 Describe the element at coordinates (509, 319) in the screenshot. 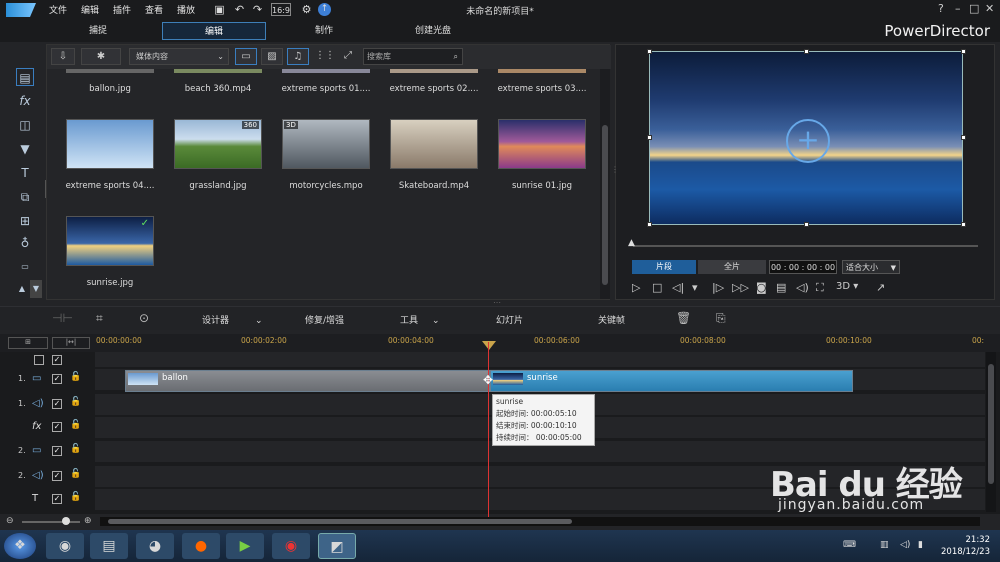

I see `slideshow-button: 幻灯片` at that location.